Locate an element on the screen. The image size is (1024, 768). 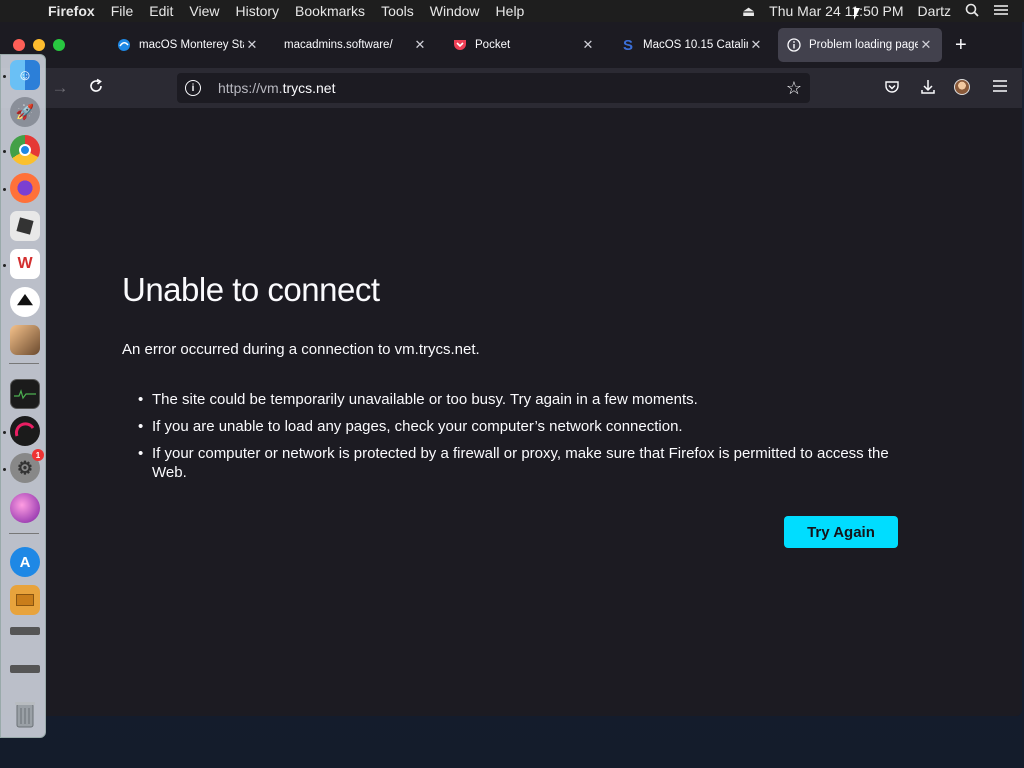
installer-icon is located at coordinates (25, 508).